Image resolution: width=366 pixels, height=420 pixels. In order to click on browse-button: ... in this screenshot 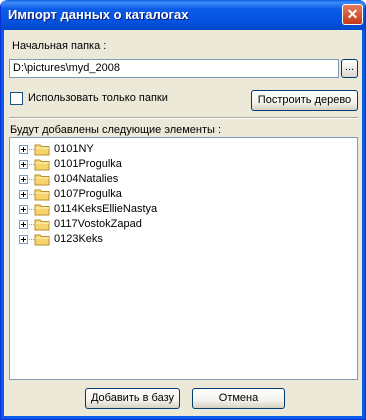, I will do `click(349, 68)`.